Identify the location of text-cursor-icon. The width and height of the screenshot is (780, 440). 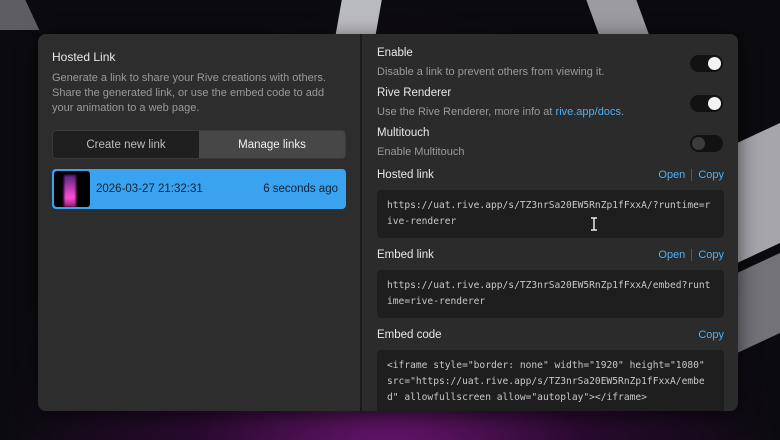
(594, 224).